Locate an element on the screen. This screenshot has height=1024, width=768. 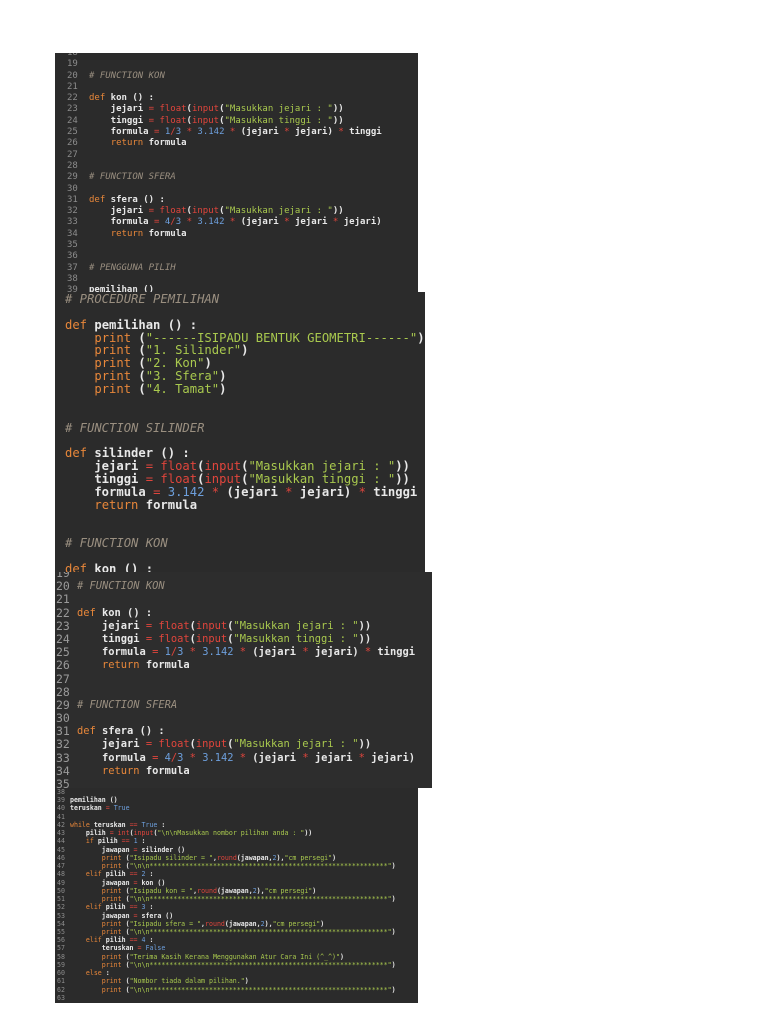
code-line: # FUNCTION KON is located at coordinates (240, 543).